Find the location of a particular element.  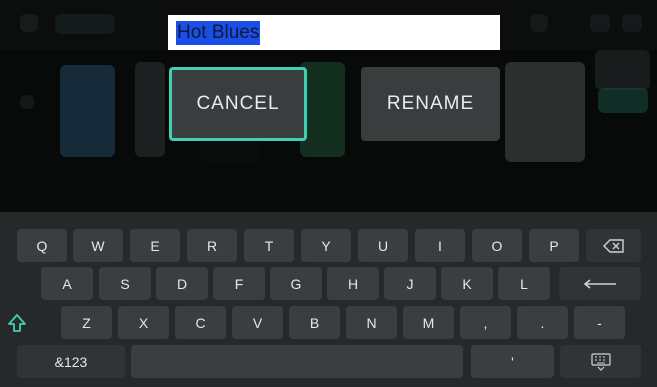

enter-key is located at coordinates (600, 283).